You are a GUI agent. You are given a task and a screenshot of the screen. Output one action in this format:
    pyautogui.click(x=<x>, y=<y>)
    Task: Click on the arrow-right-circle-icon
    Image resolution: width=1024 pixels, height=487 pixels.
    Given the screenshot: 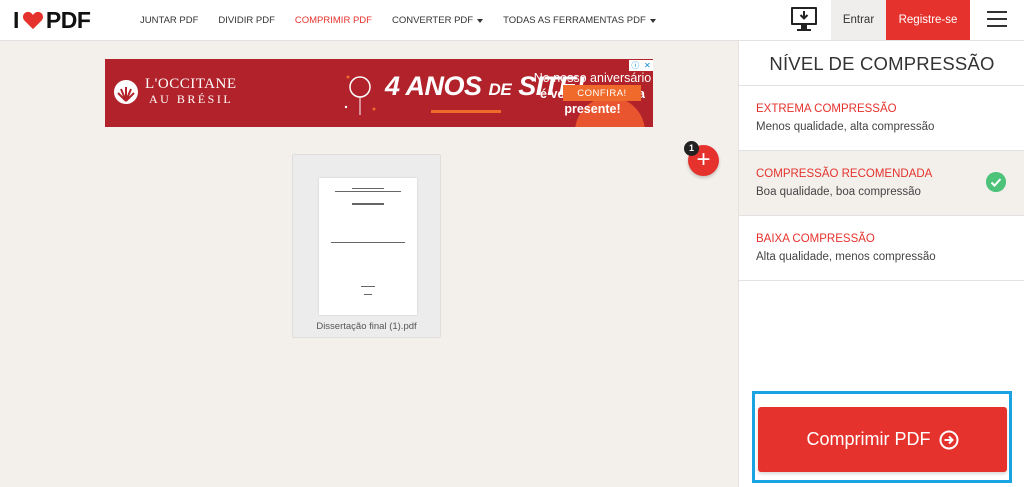 What is the action you would take?
    pyautogui.click(x=948, y=439)
    